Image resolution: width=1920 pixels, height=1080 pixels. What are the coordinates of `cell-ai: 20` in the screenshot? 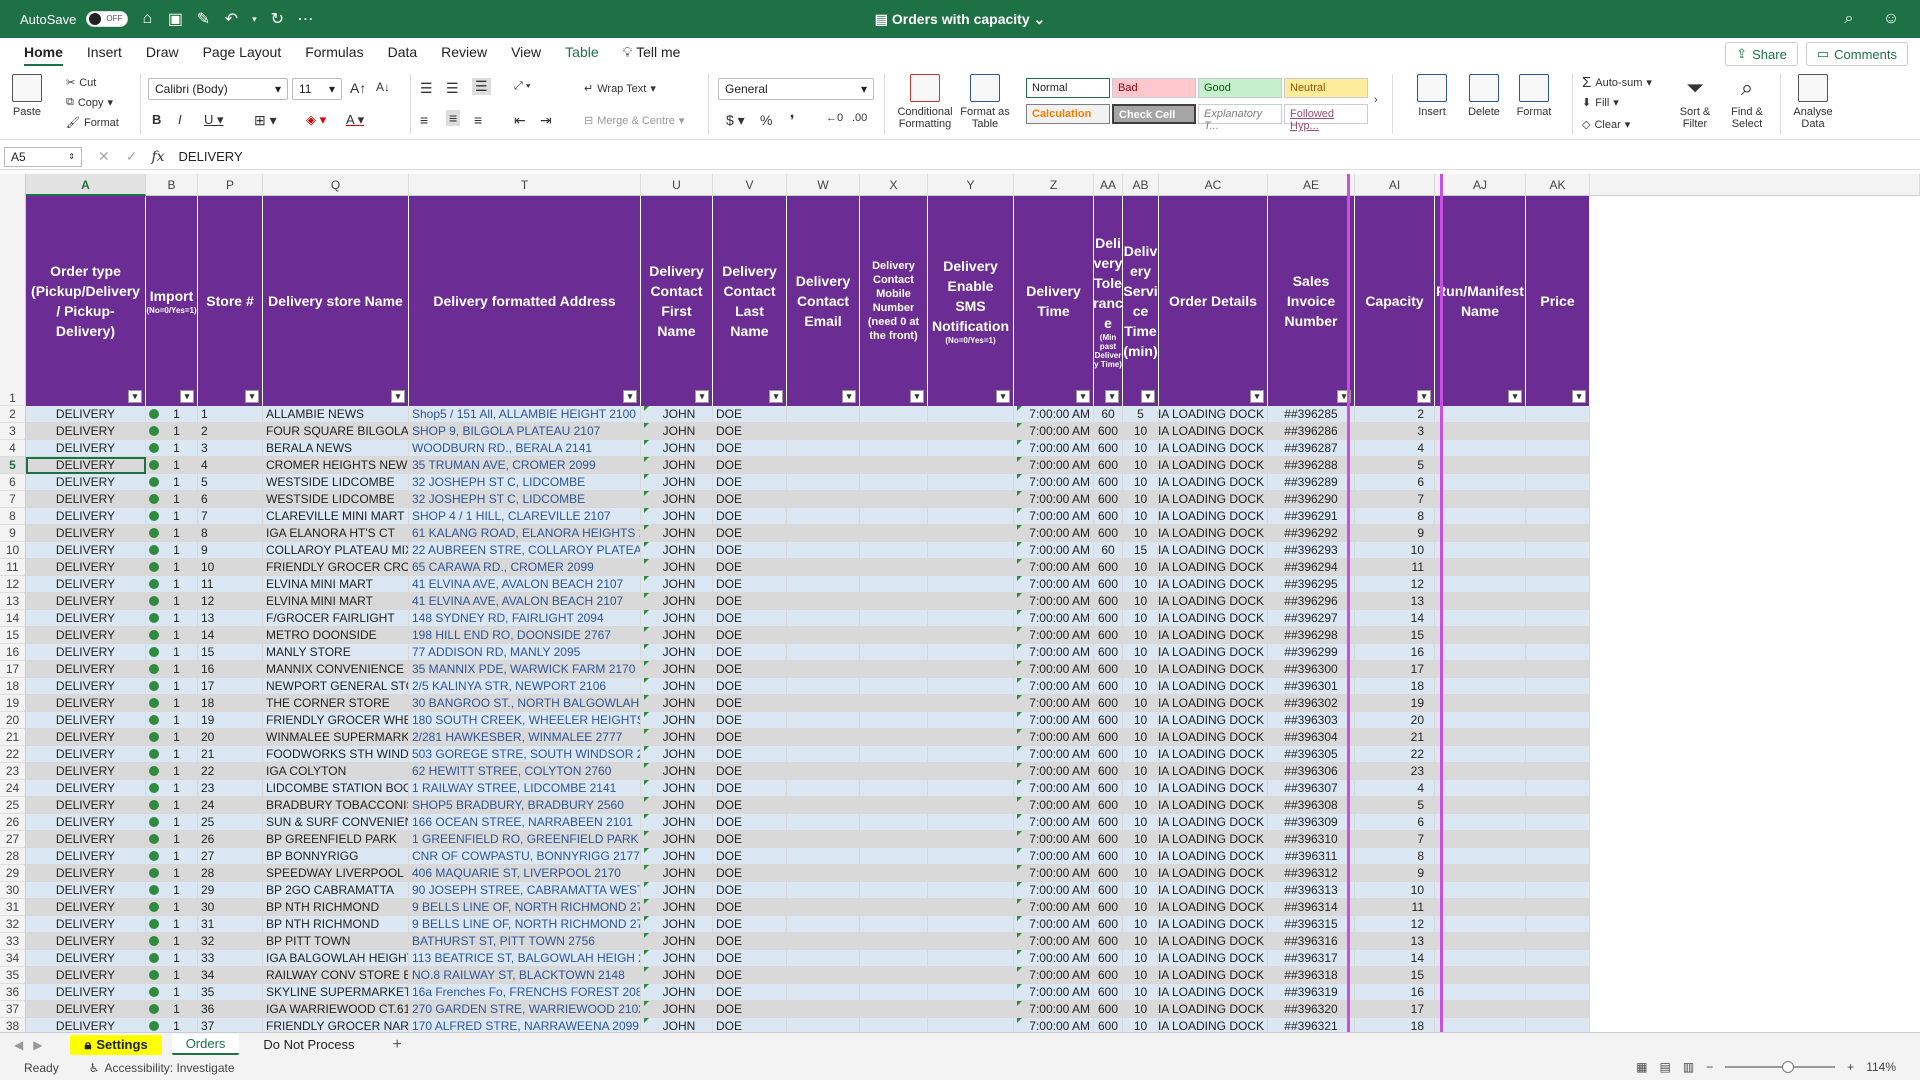 It's located at (1395, 720).